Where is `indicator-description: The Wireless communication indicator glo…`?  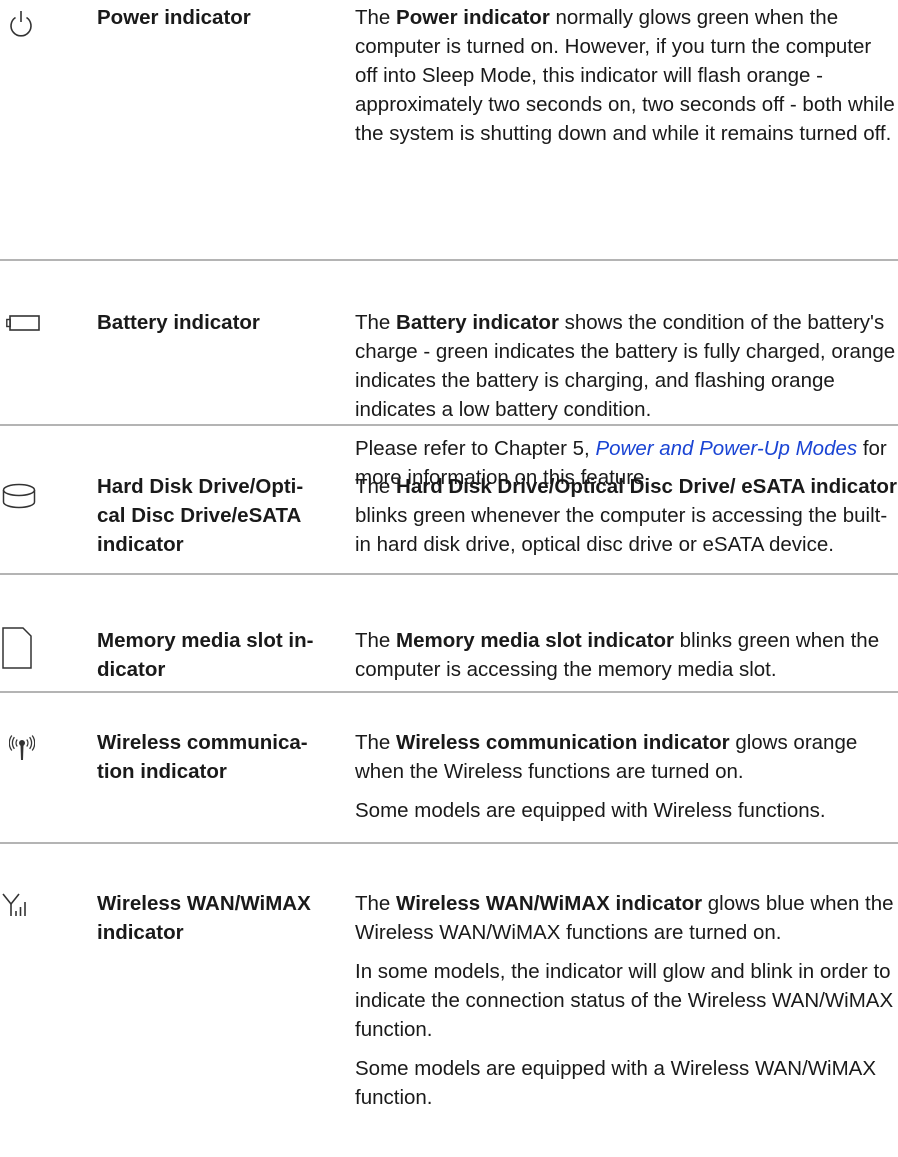 indicator-description: The Wireless communication indicator glo… is located at coordinates (626, 776).